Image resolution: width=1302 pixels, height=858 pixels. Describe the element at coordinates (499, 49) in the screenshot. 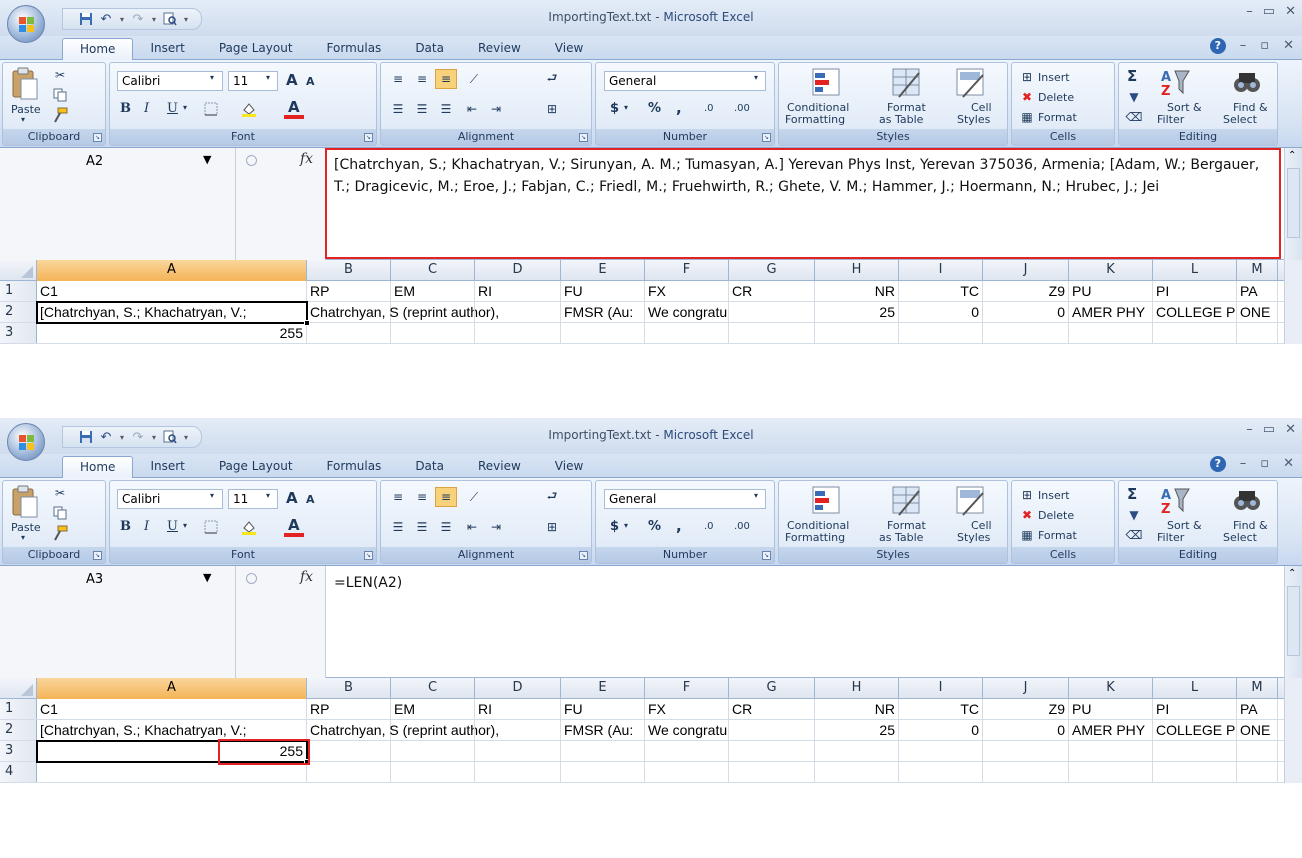

I see `tab-review: Review` at that location.